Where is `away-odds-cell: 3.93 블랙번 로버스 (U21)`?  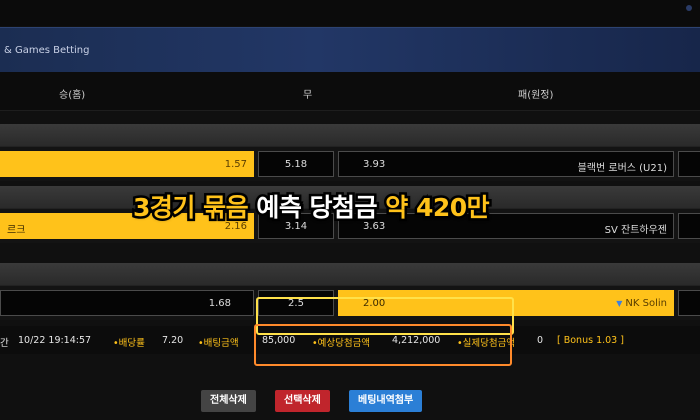 away-odds-cell: 3.93 블랙번 로버스 (U21) is located at coordinates (506, 164).